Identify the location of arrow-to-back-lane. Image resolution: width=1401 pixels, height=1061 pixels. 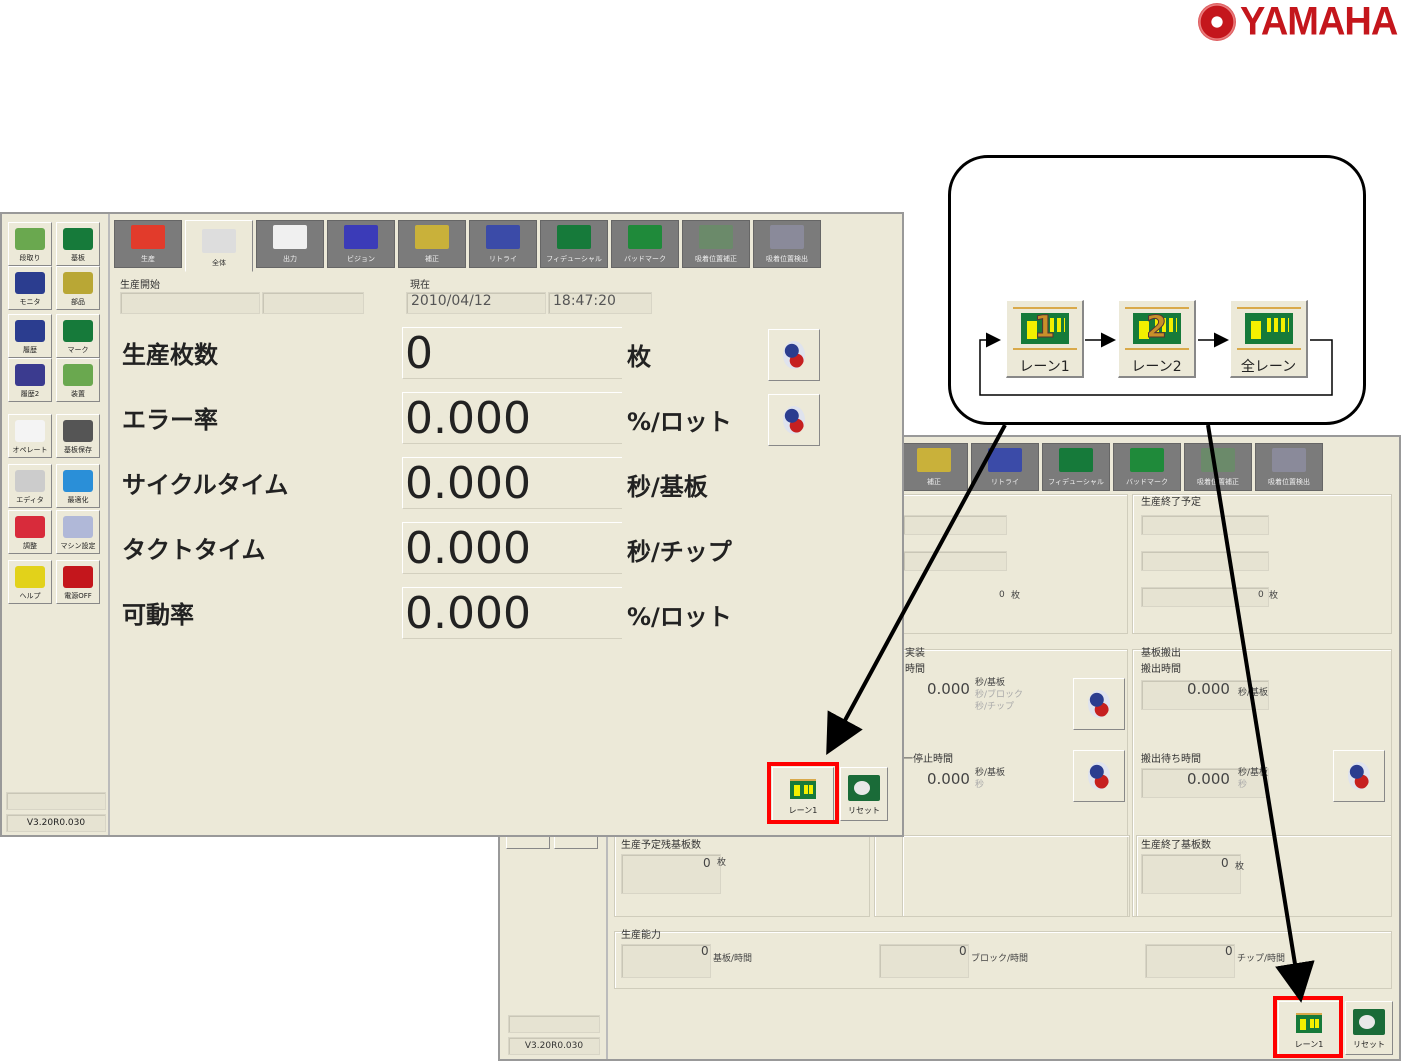
(1260, 713).